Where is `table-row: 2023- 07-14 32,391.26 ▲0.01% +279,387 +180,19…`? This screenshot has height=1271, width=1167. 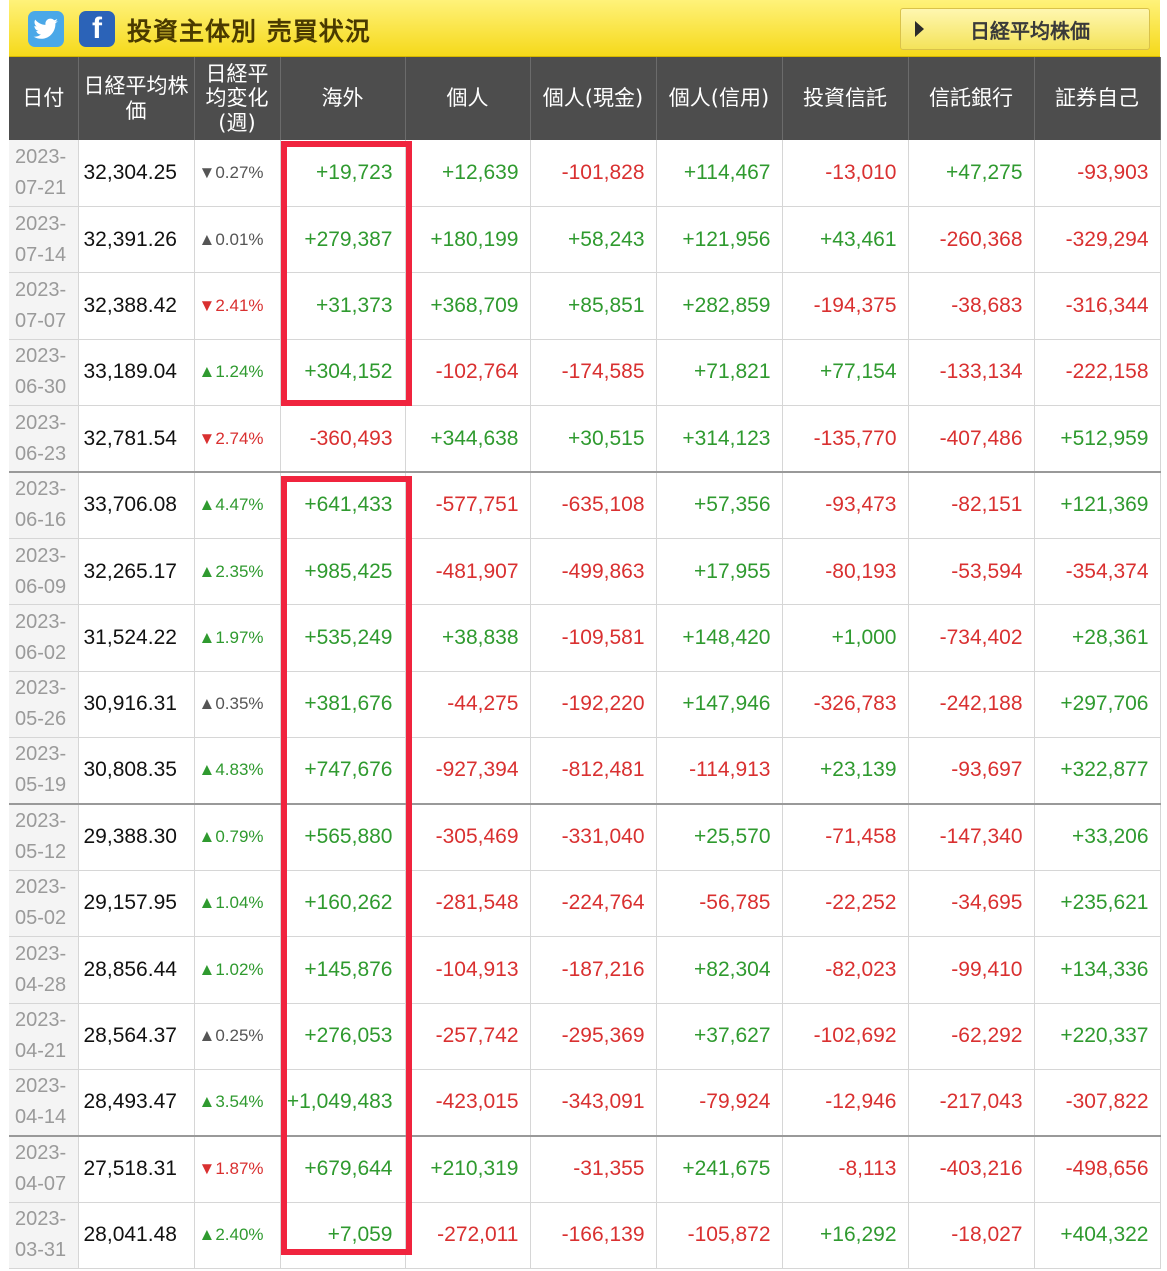
table-row: 2023- 07-14 32,391.26 ▲0.01% +279,387 +180,19… is located at coordinates (585, 240).